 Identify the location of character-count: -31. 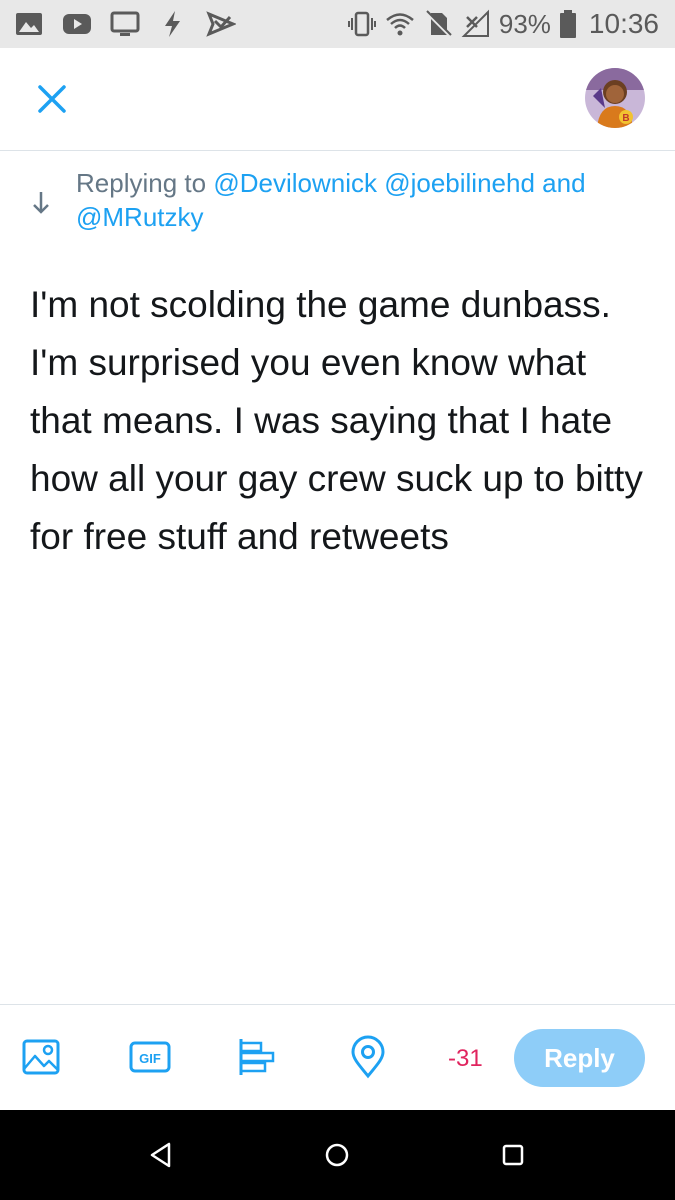
(465, 1058).